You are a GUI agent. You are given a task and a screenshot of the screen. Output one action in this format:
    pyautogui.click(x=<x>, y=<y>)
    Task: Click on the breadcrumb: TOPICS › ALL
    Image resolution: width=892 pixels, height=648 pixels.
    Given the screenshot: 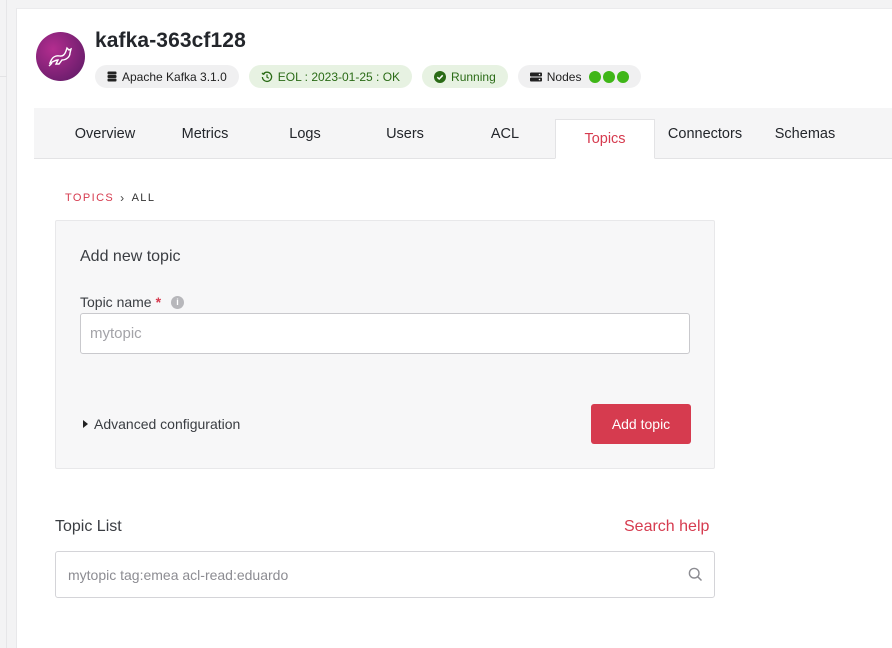 What is the action you would take?
    pyautogui.click(x=110, y=198)
    